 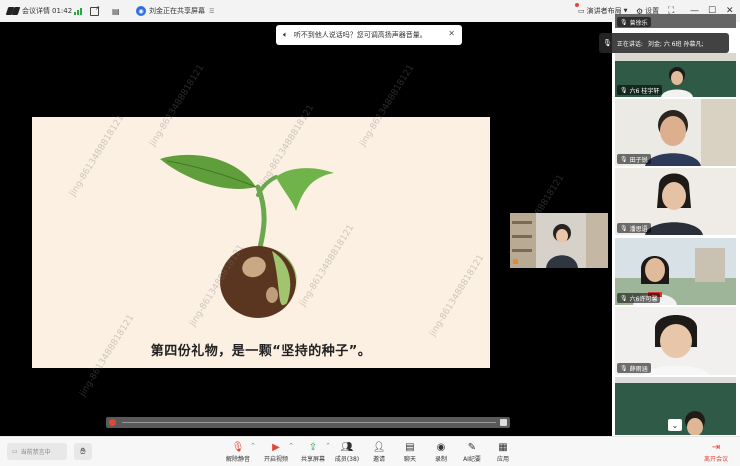 I want to click on list-icon: ☰, so click(x=212, y=11).